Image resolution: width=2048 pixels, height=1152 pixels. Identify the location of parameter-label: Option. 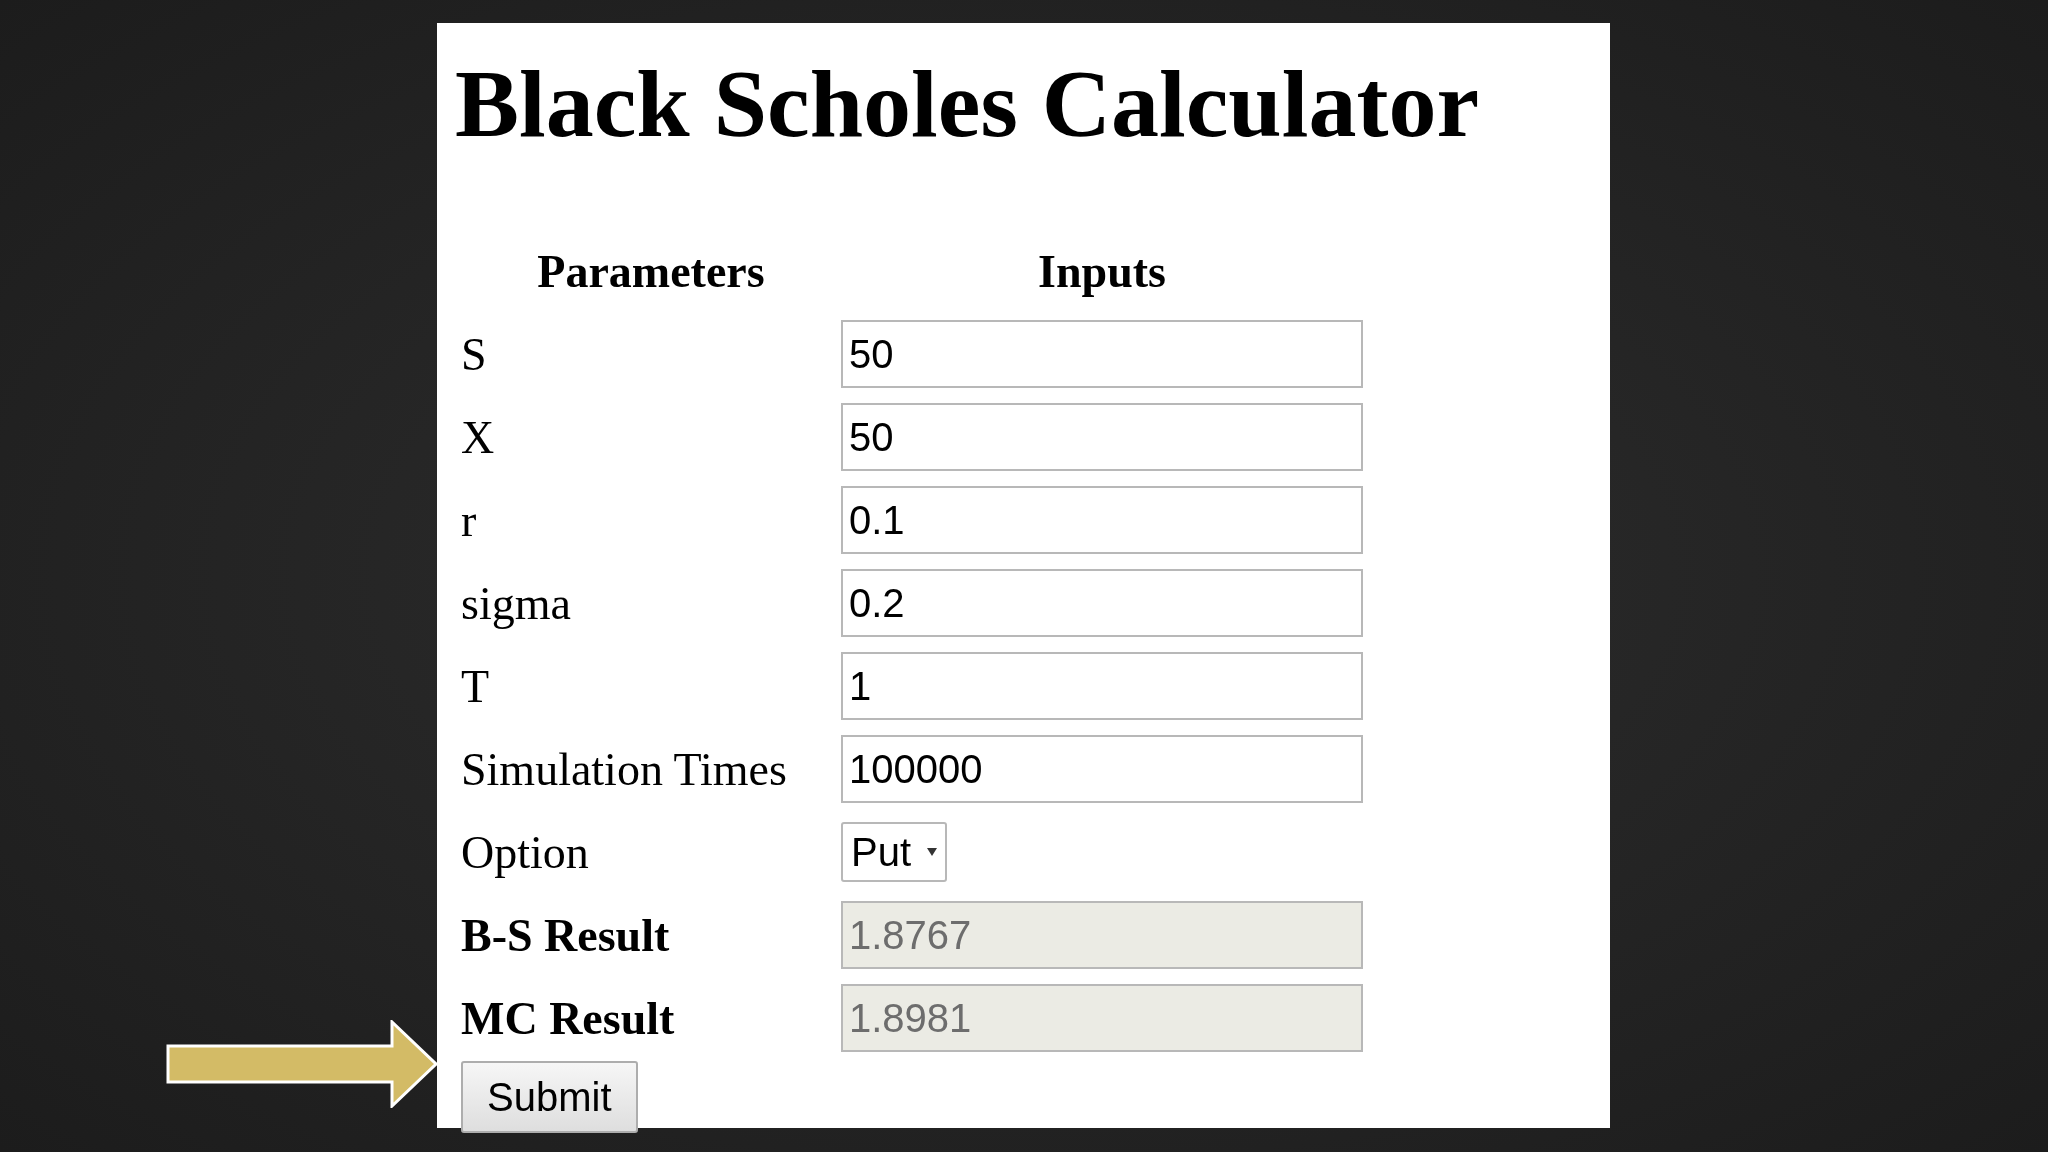
(525, 852).